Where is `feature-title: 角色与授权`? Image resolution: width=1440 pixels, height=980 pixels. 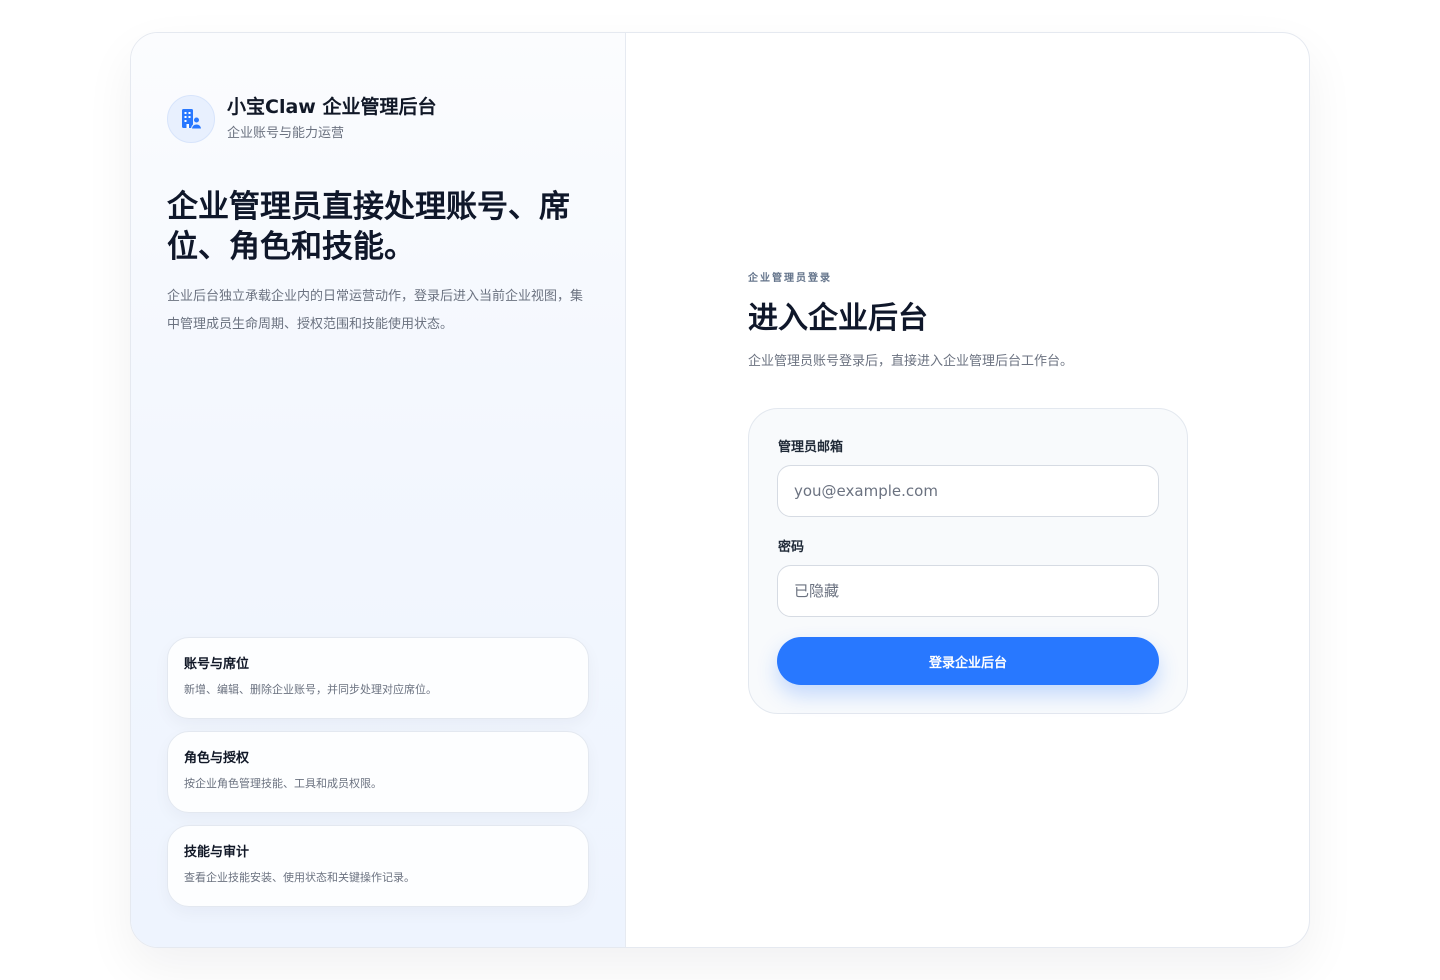
feature-title: 角色与授权 is located at coordinates (217, 758).